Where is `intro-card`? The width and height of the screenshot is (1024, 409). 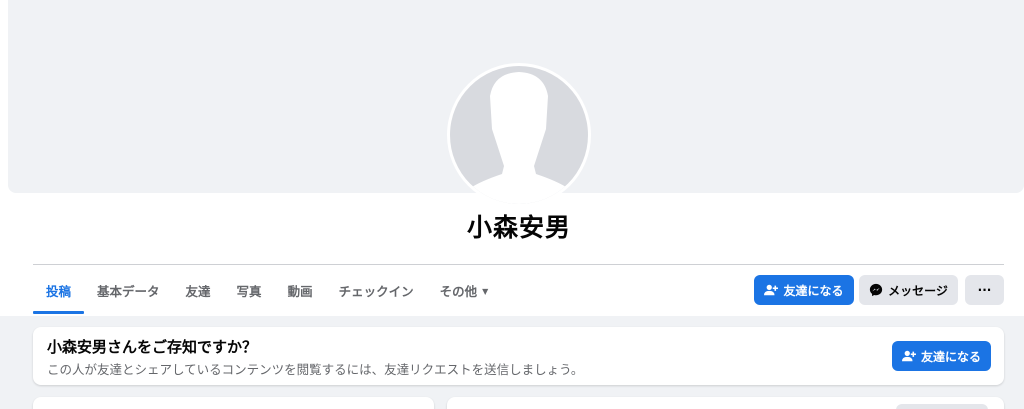
intro-card is located at coordinates (233, 403).